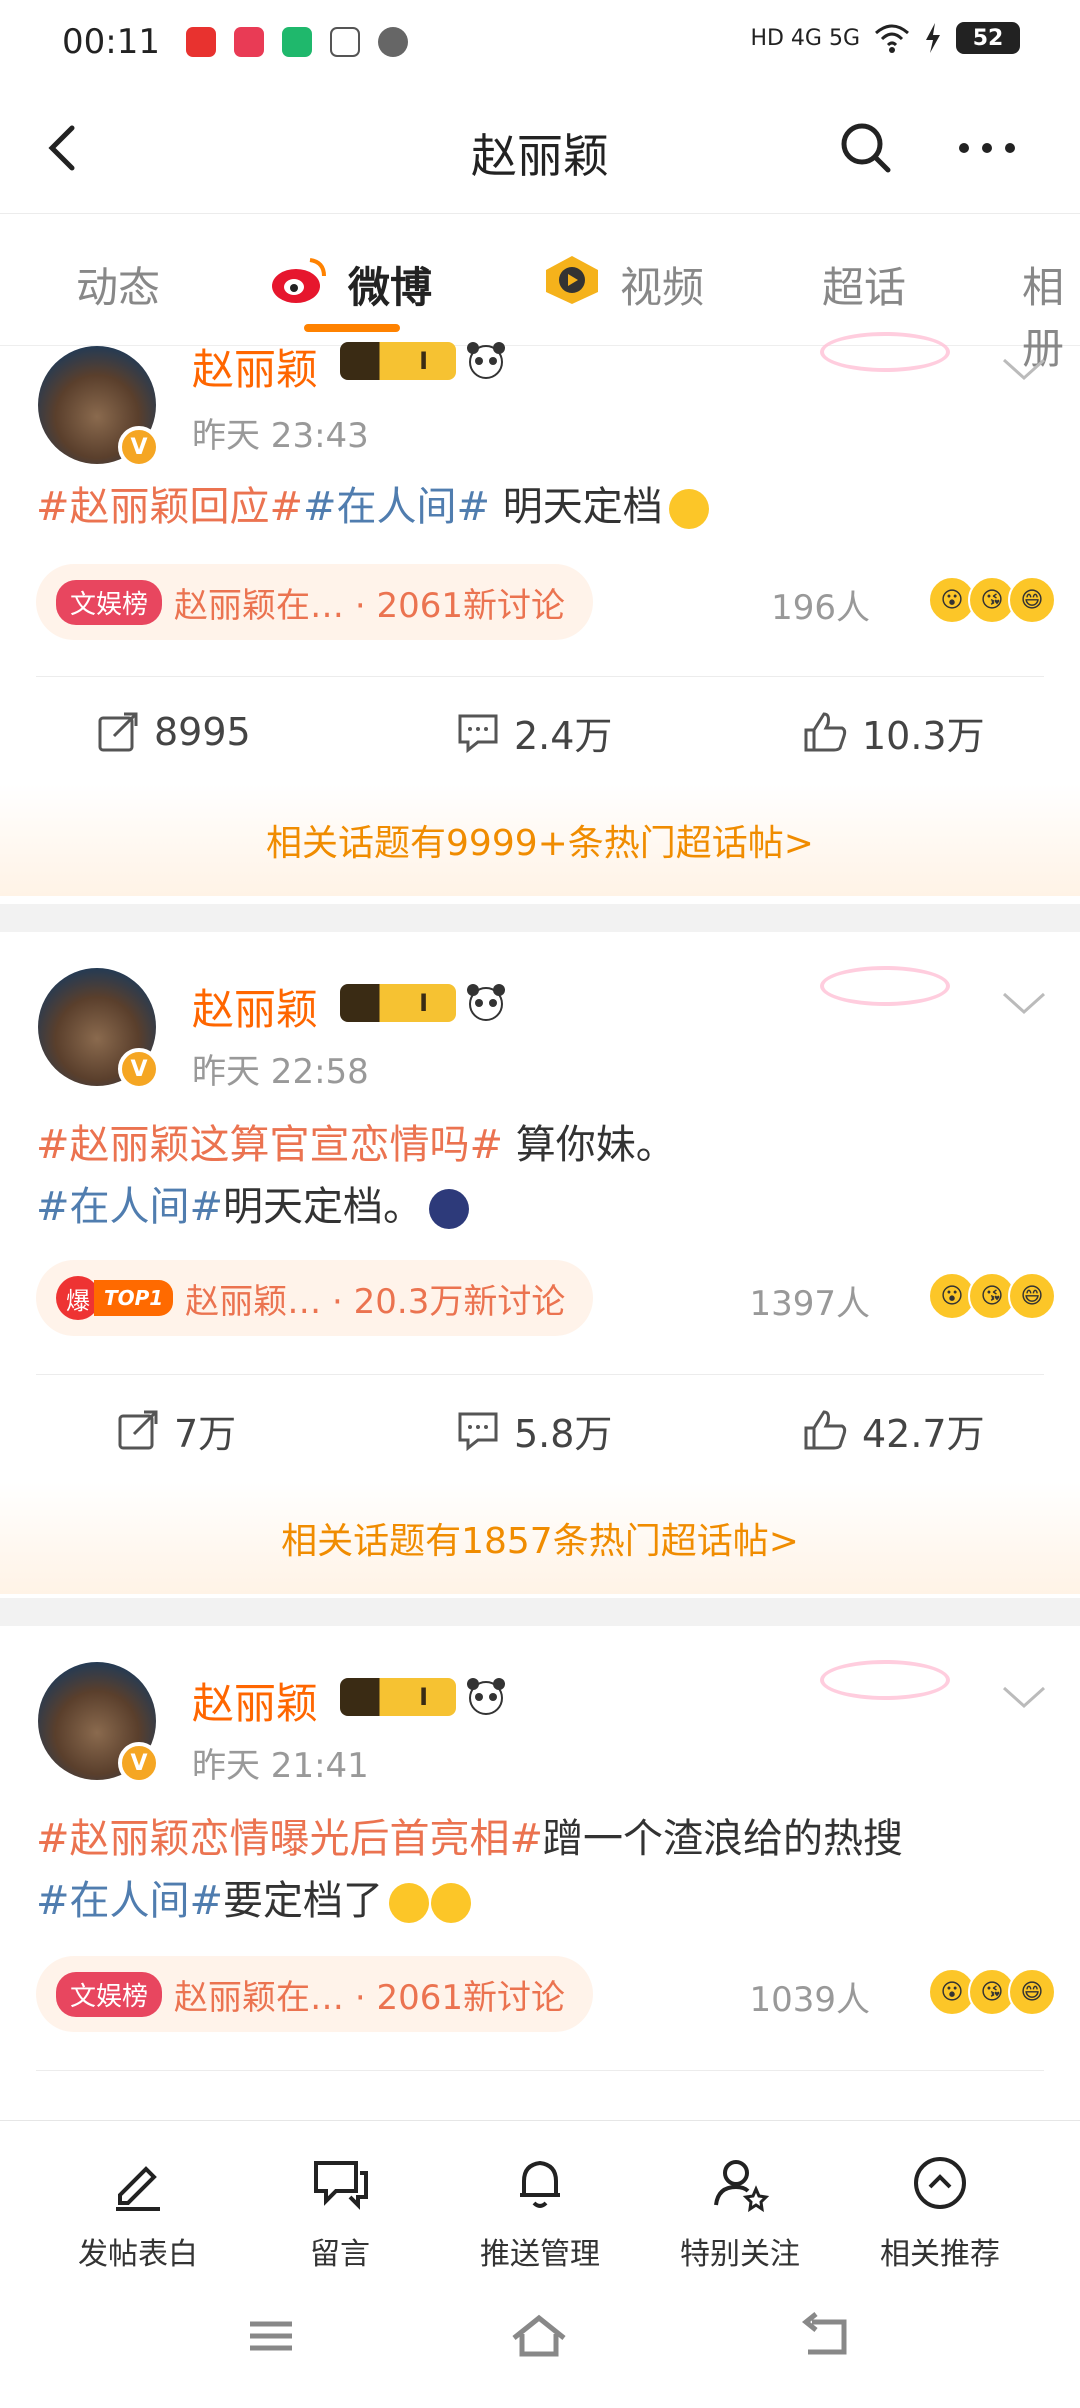 Image resolution: width=1080 pixels, height=2408 pixels. Describe the element at coordinates (923, 1433) in the screenshot. I see `like-count: 42.7万` at that location.